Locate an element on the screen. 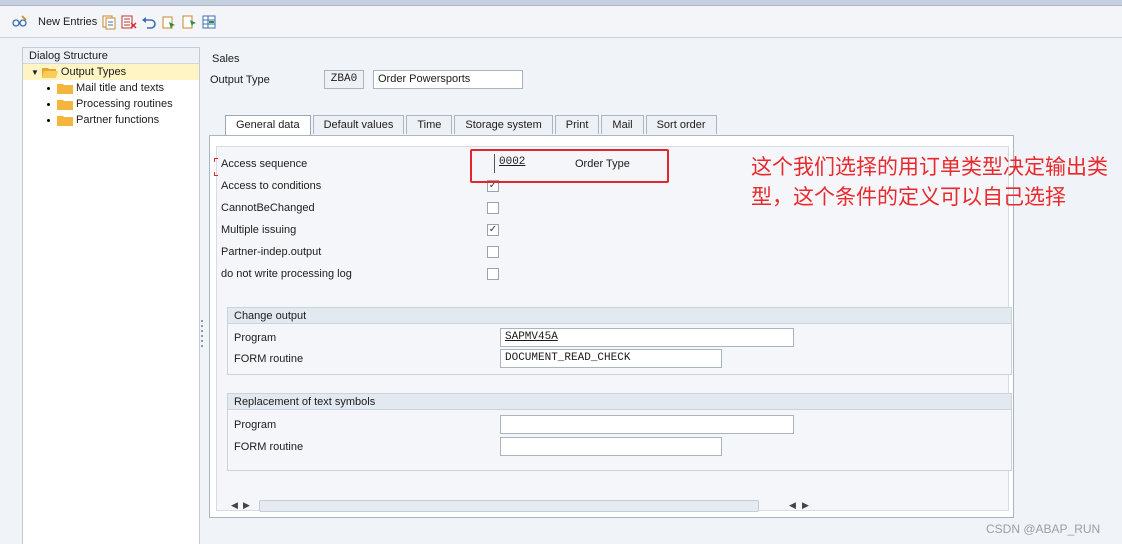  copy-as-button is located at coordinates (109, 22).